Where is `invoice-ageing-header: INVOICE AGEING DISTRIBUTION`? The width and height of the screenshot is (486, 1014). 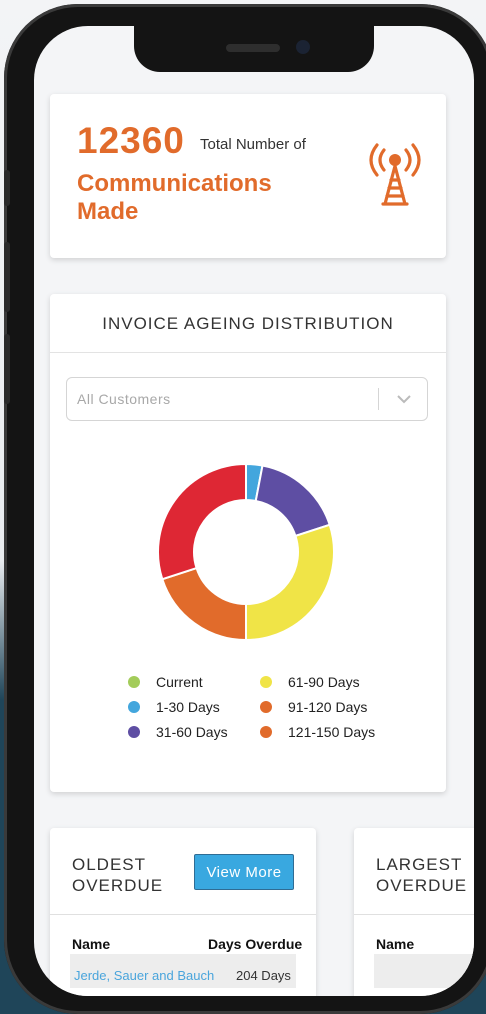 invoice-ageing-header: INVOICE AGEING DISTRIBUTION is located at coordinates (248, 323).